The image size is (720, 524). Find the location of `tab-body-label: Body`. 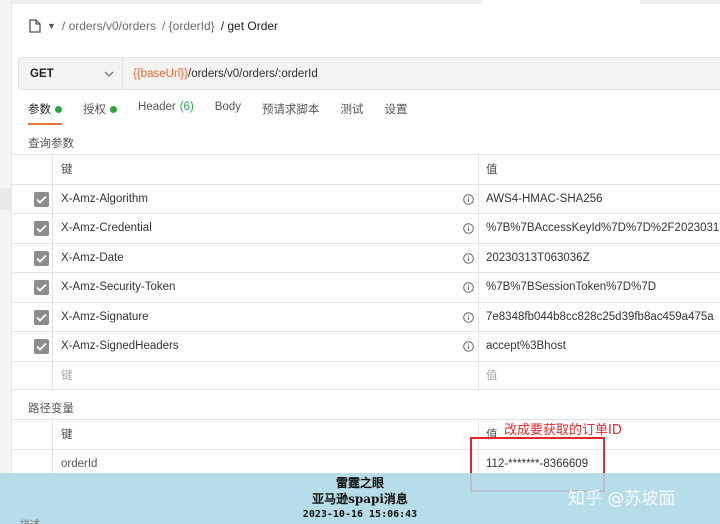

tab-body-label: Body is located at coordinates (227, 107).